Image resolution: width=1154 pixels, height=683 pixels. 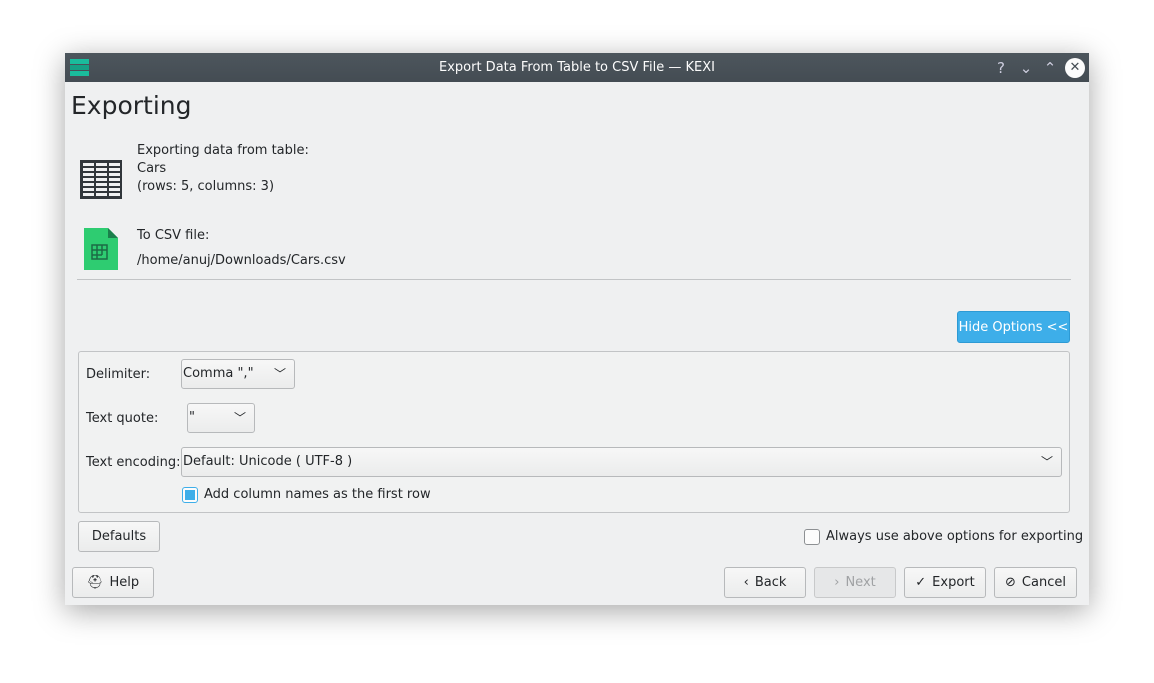 I want to click on defaults-button: Defaults, so click(x=119, y=536).